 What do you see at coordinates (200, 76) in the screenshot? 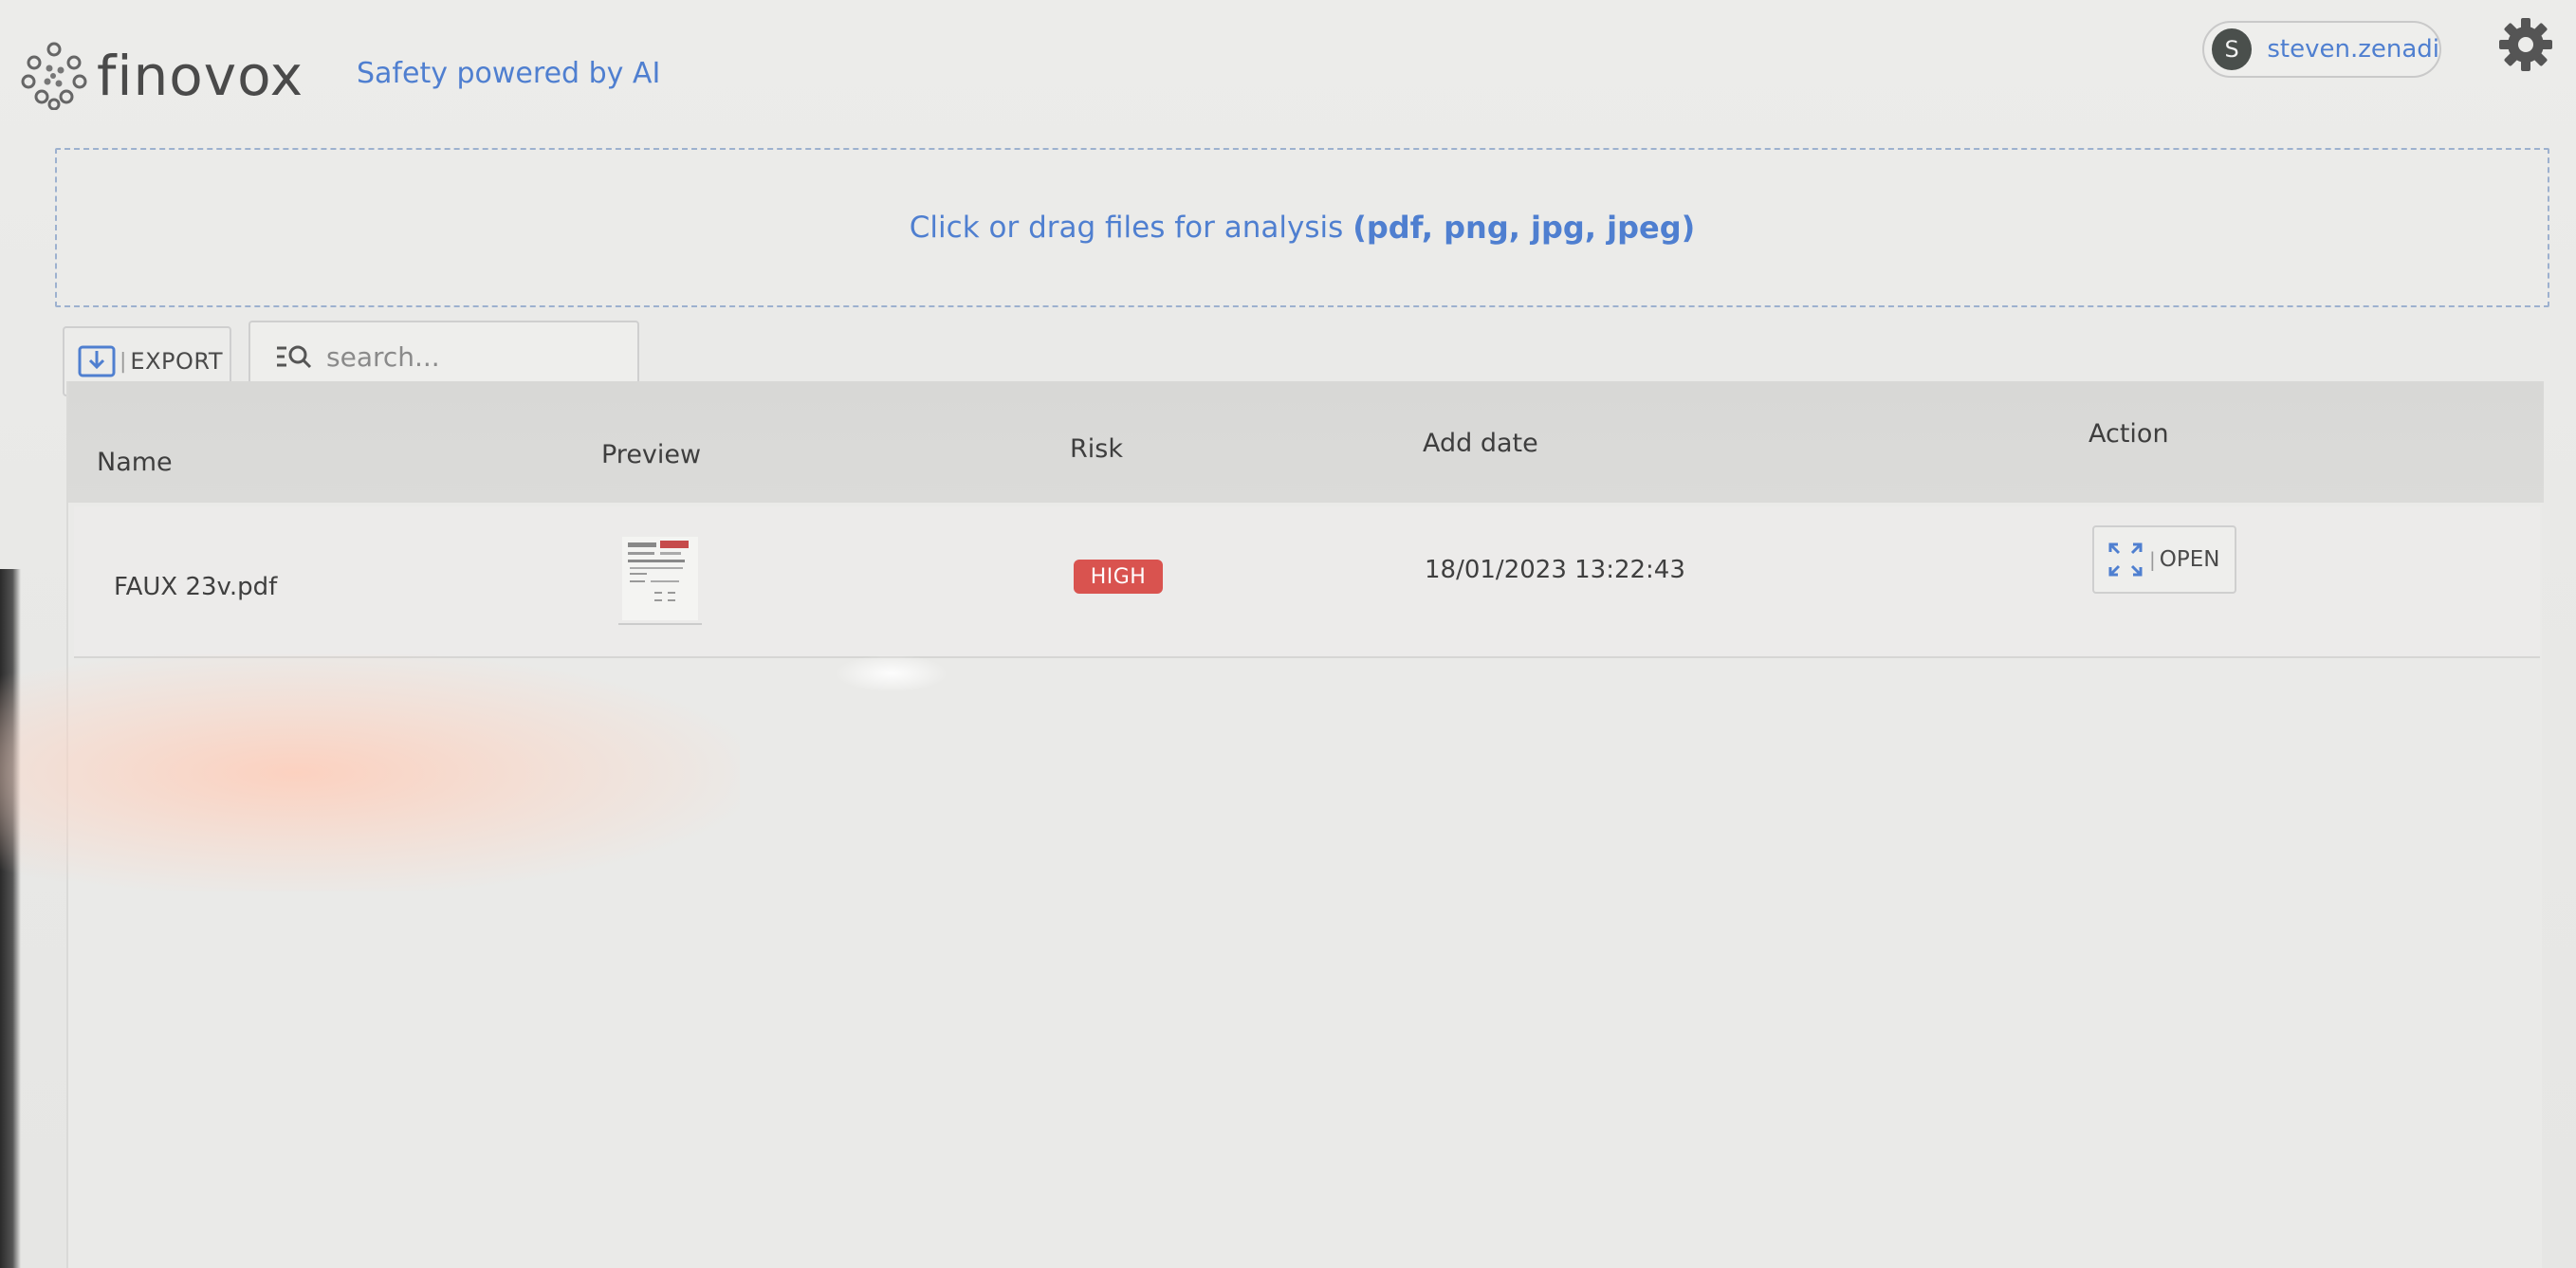
I see `brand-name: finovox` at bounding box center [200, 76].